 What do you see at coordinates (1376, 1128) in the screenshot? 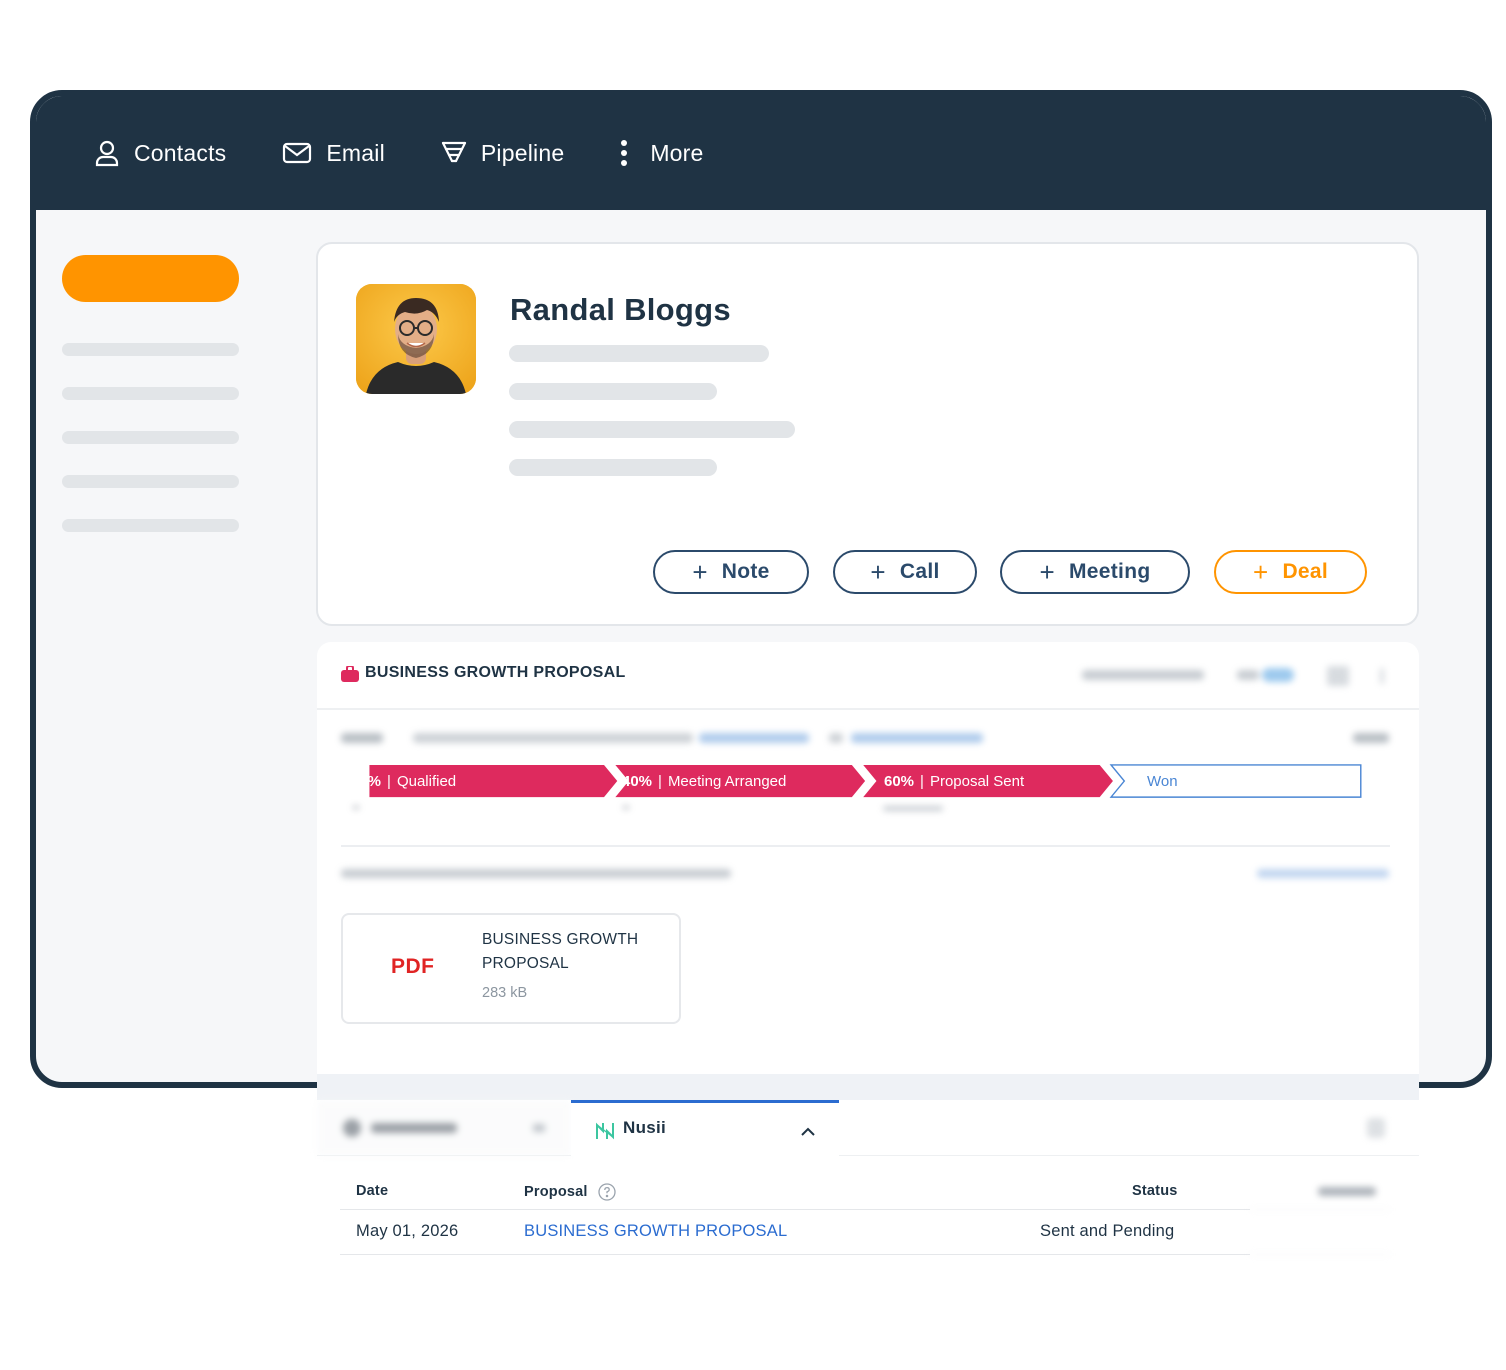
I see `integration-settings-icon` at bounding box center [1376, 1128].